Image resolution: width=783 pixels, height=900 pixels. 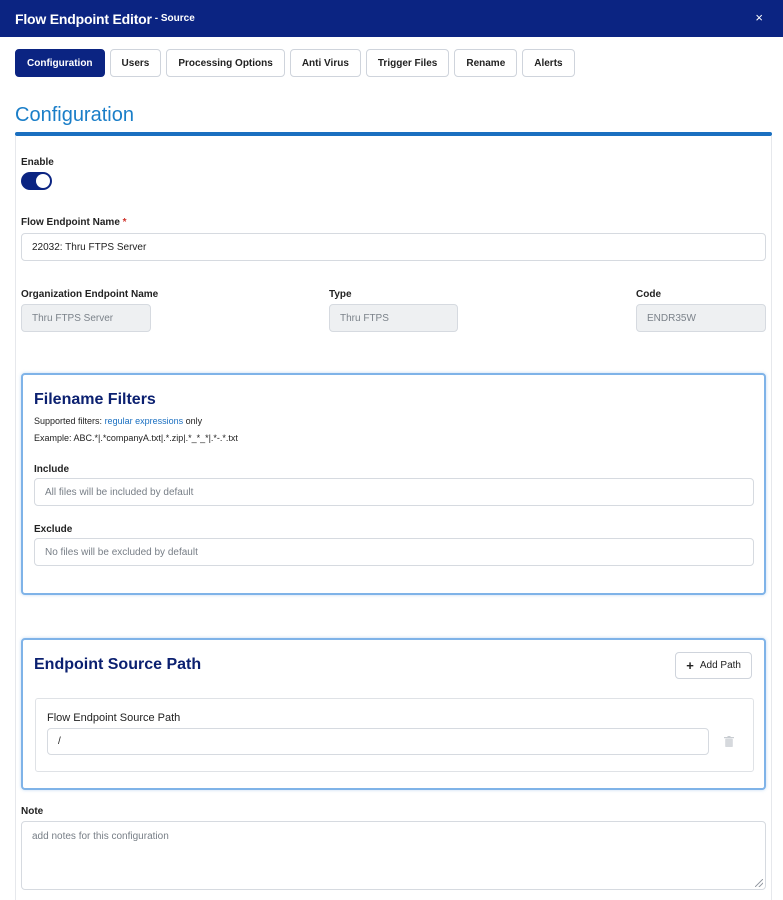 I want to click on flow-endpoint-name-input: 22032: Thru FTPS Server, so click(x=393, y=247).